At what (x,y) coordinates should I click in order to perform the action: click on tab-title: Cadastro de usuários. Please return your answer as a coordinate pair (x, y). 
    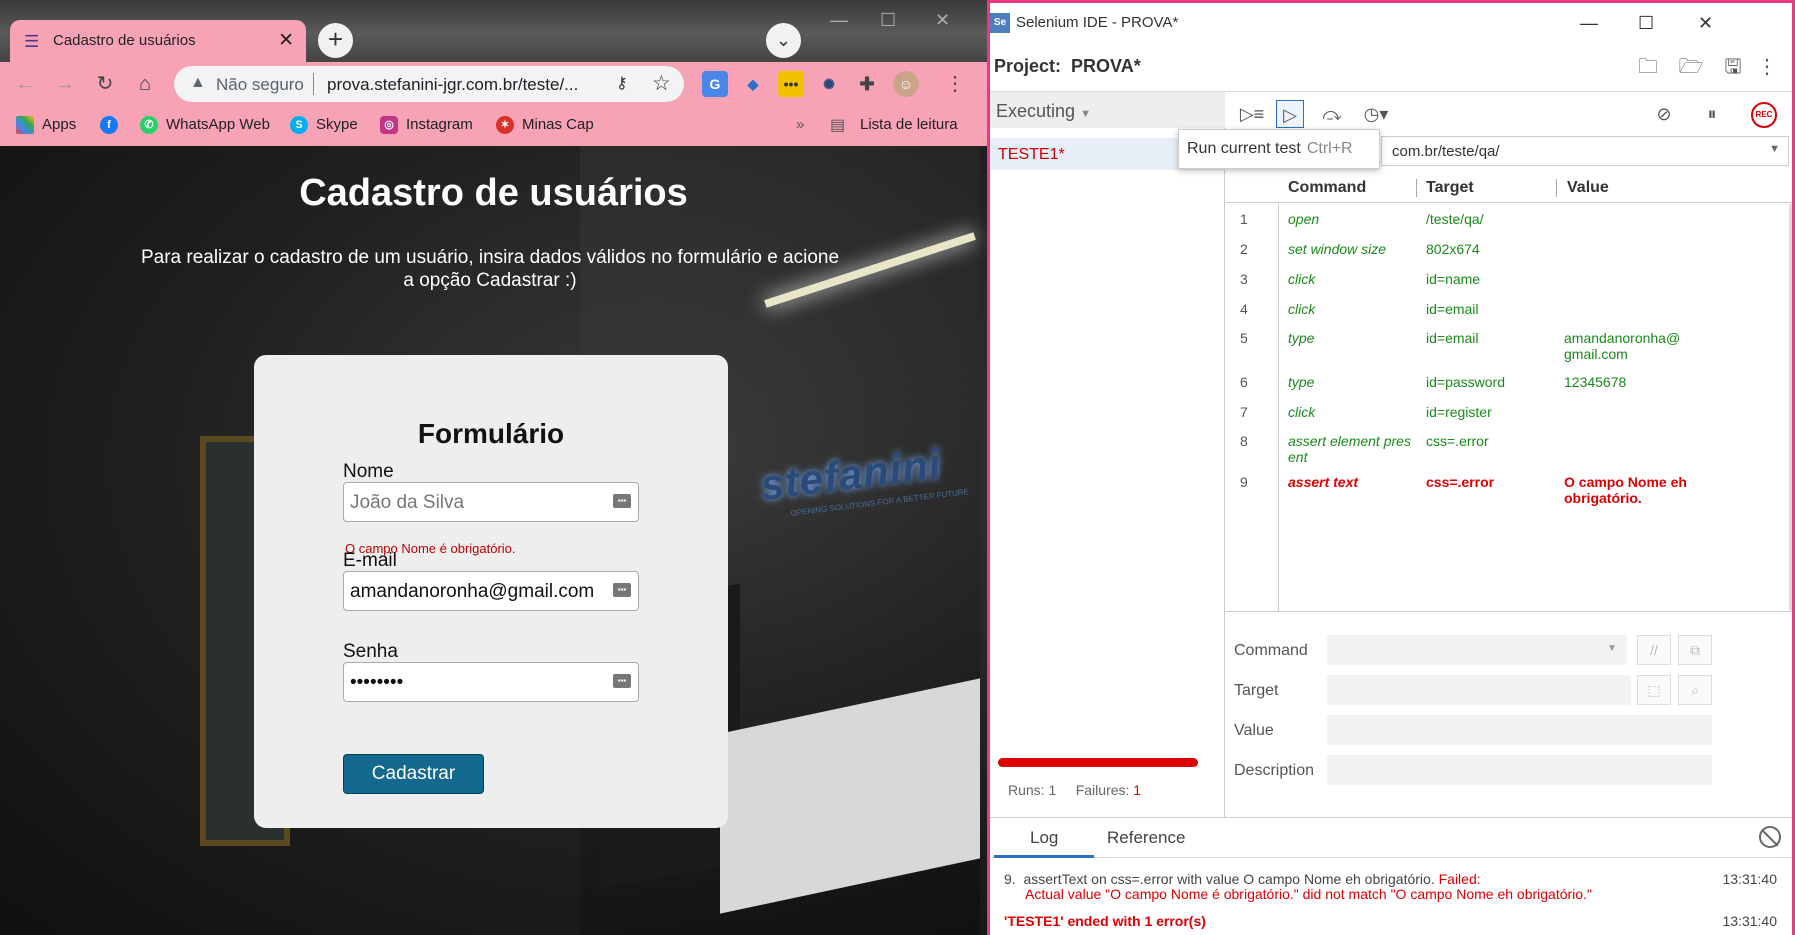
    Looking at the image, I should click on (124, 40).